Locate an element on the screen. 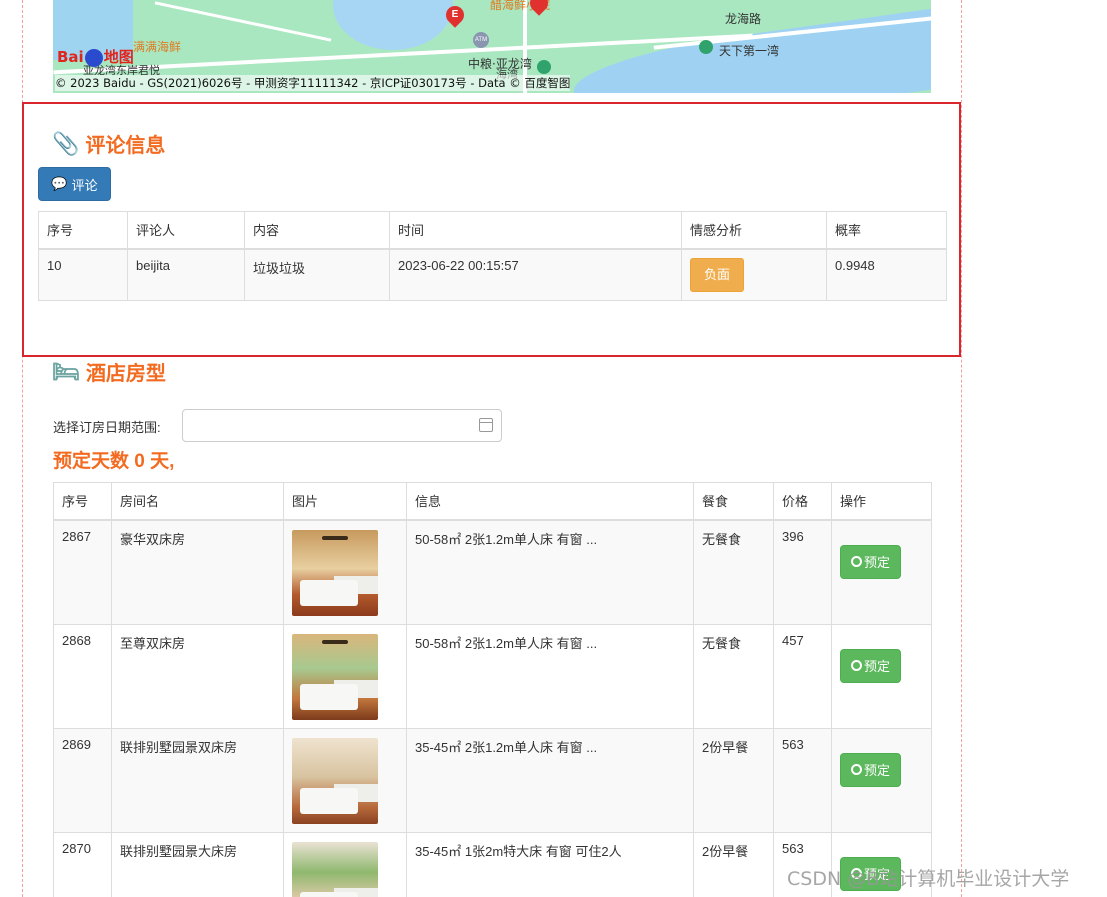 The image size is (1107, 897). column-header: 信息 is located at coordinates (550, 501).